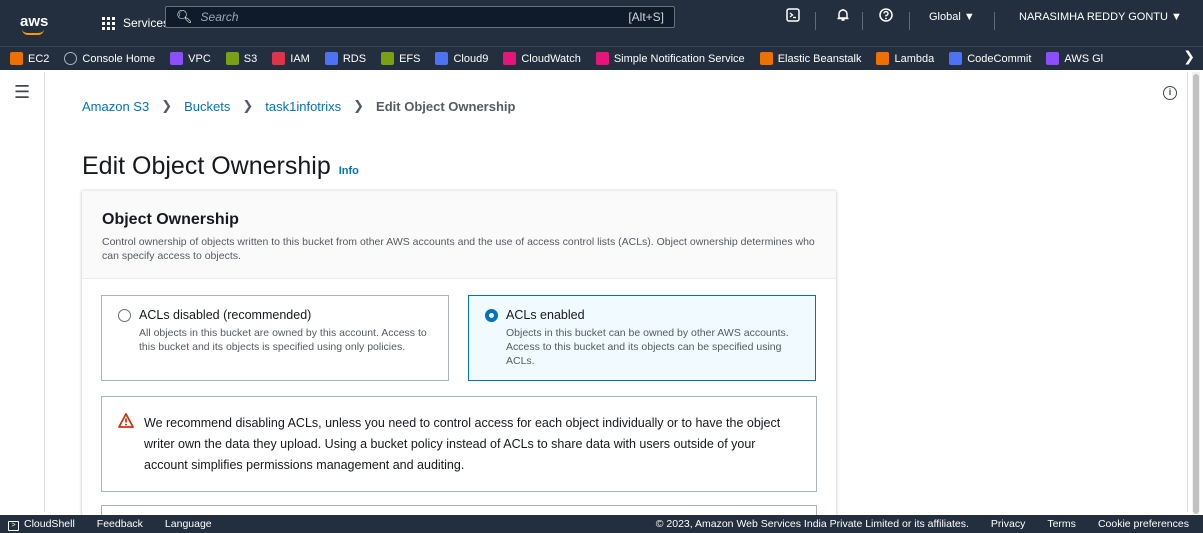 Image resolution: width=1203 pixels, height=533 pixels. I want to click on favorite-label: EC2, so click(39, 58).